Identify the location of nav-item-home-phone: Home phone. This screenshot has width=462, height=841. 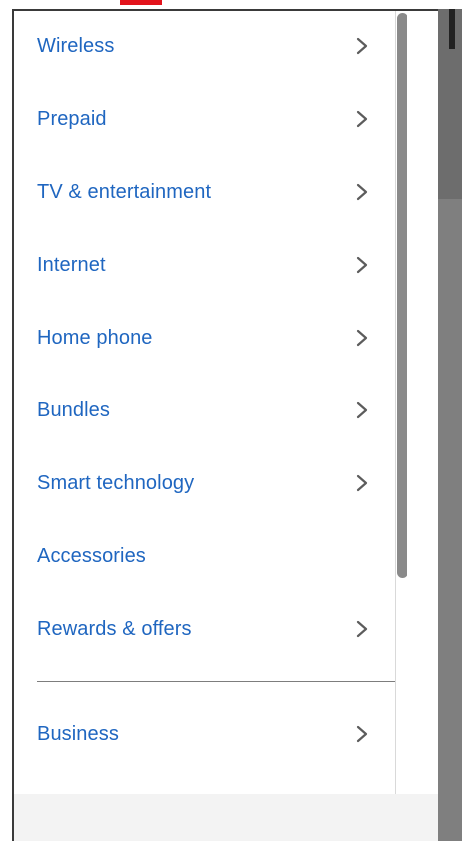
(204, 338).